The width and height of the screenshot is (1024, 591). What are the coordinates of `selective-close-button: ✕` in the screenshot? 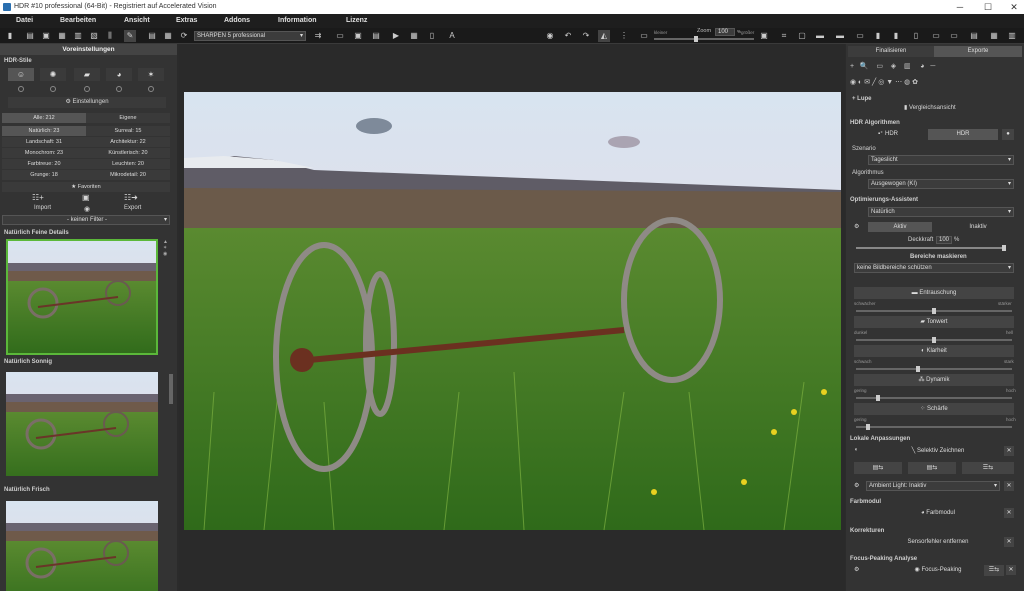 It's located at (1009, 451).